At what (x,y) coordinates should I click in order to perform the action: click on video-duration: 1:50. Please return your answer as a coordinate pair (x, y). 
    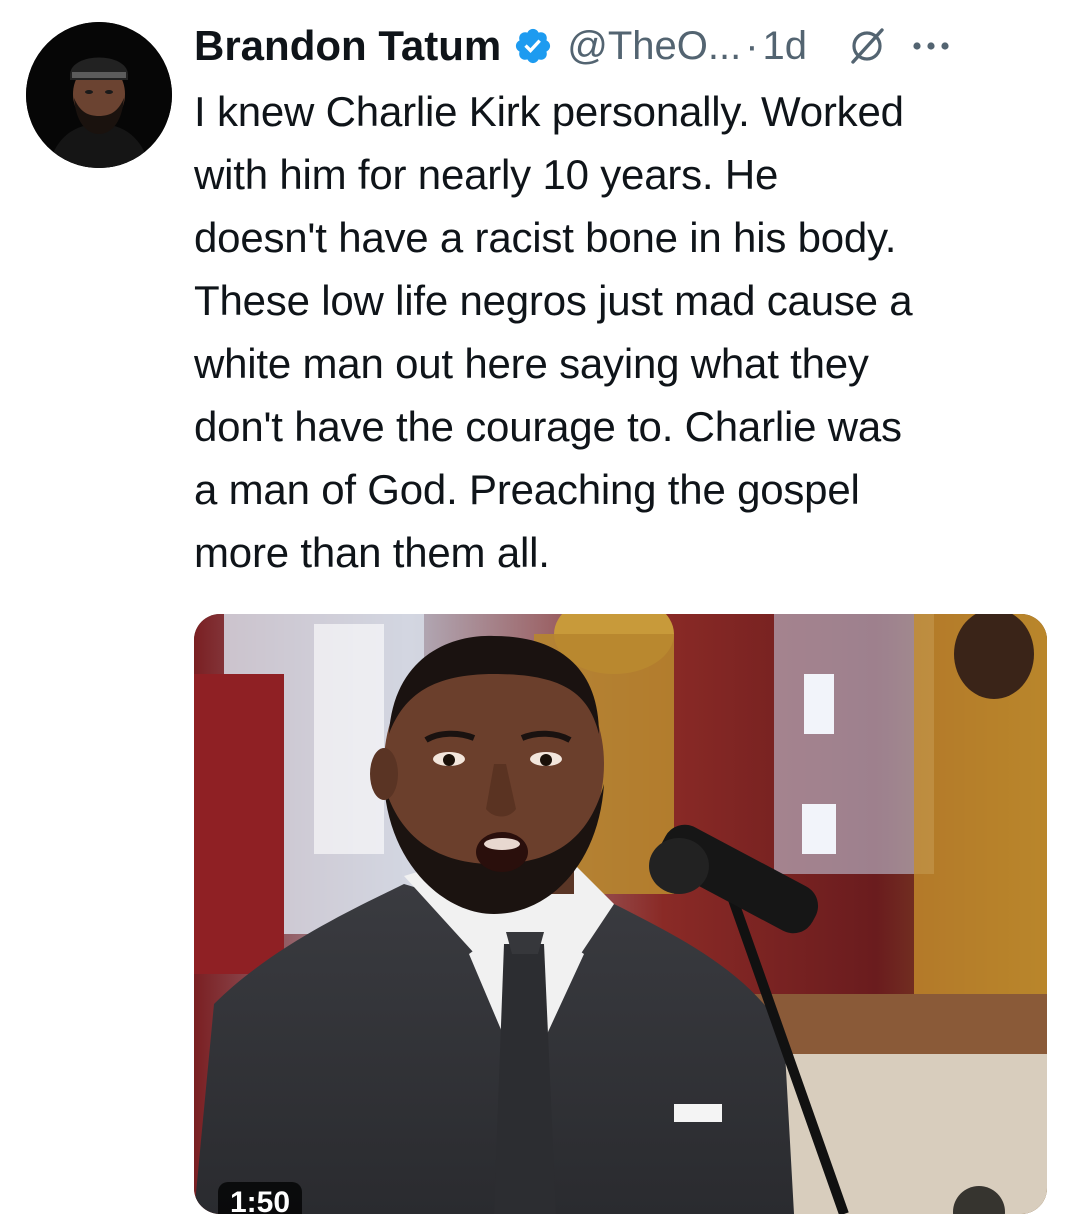
    Looking at the image, I should click on (260, 1198).